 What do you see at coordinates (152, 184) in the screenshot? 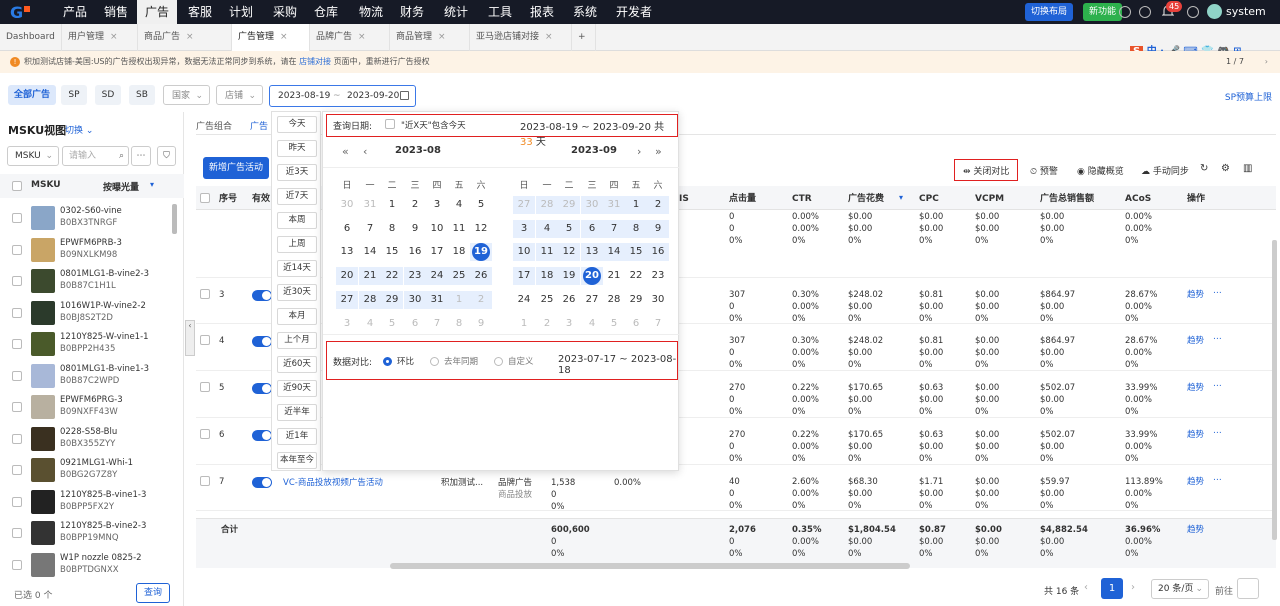
I see `sort-icon: ▾` at bounding box center [152, 184].